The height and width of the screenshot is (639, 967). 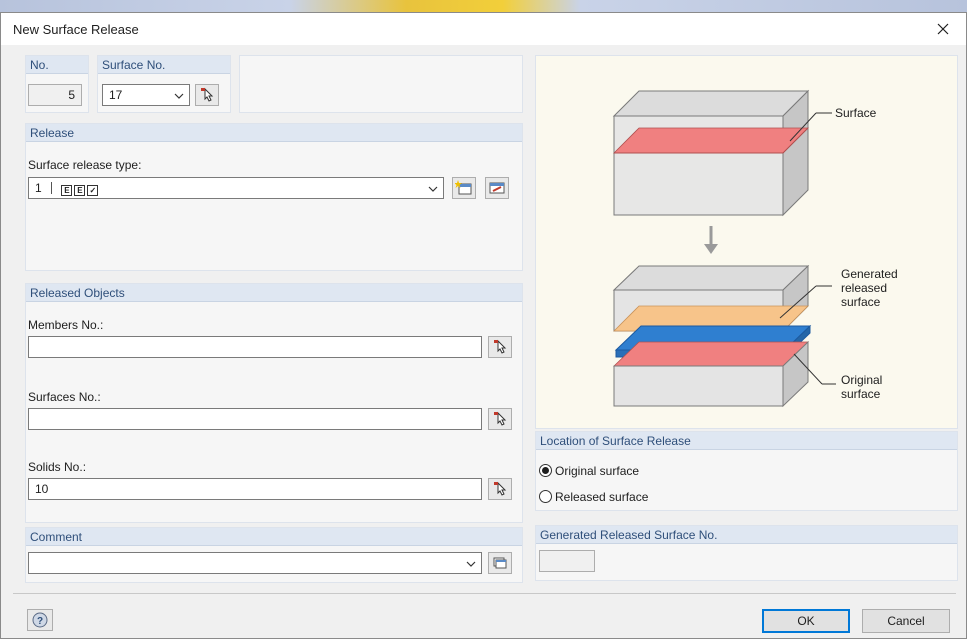 I want to click on title-bar: New Surface Release, so click(x=483, y=29).